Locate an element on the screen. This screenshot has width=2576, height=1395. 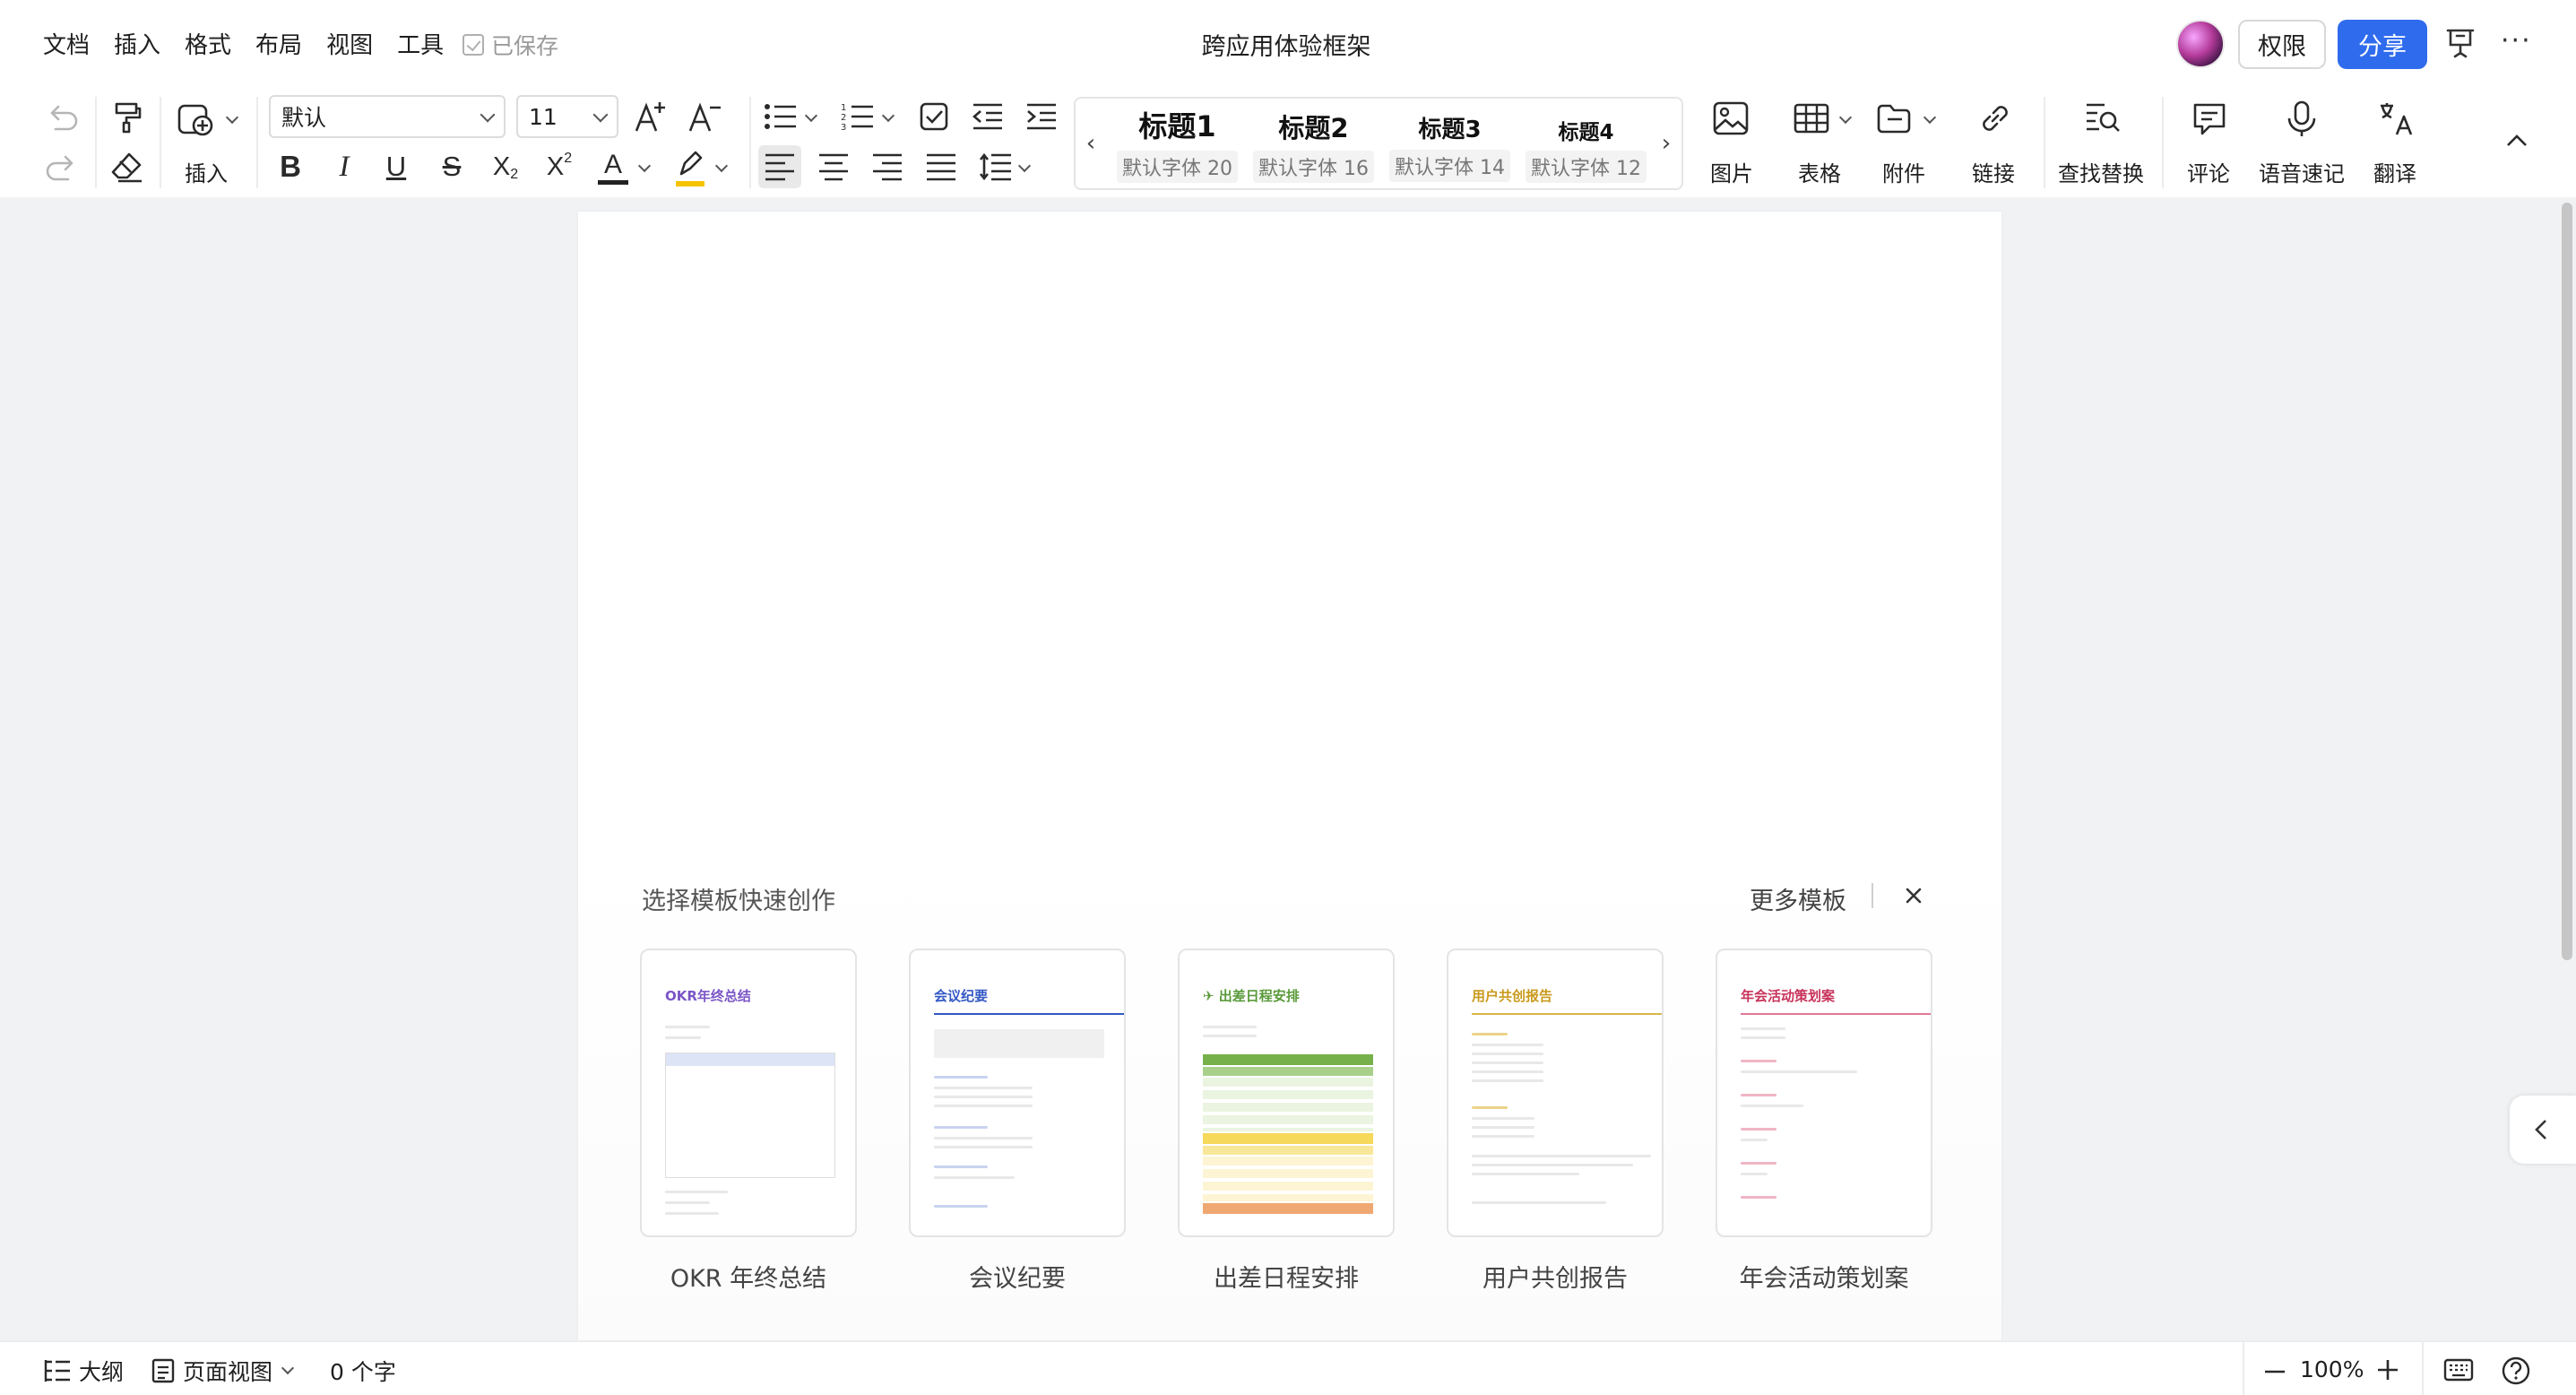
font-family-select: 默认 is located at coordinates (387, 116).